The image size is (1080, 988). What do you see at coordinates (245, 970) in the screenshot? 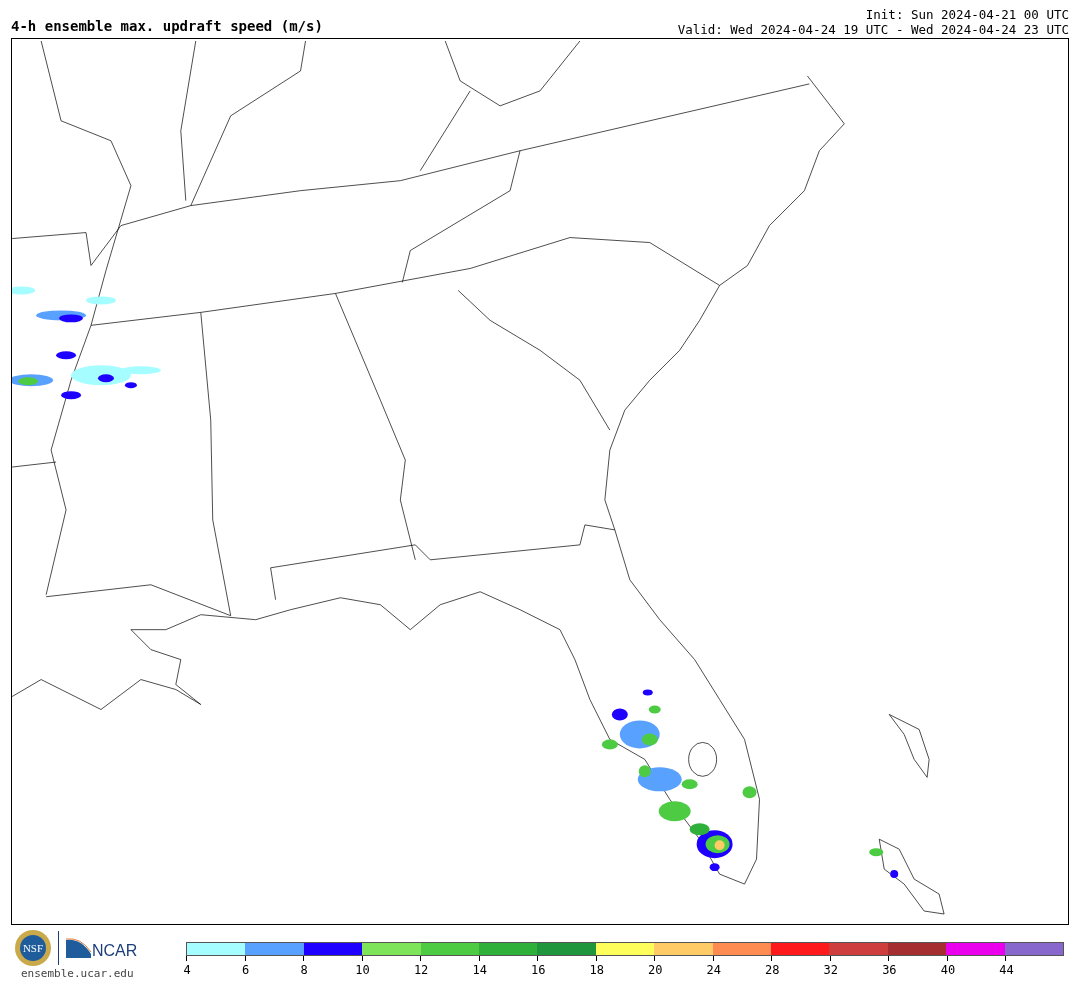
I see `scale-label: 6` at bounding box center [245, 970].